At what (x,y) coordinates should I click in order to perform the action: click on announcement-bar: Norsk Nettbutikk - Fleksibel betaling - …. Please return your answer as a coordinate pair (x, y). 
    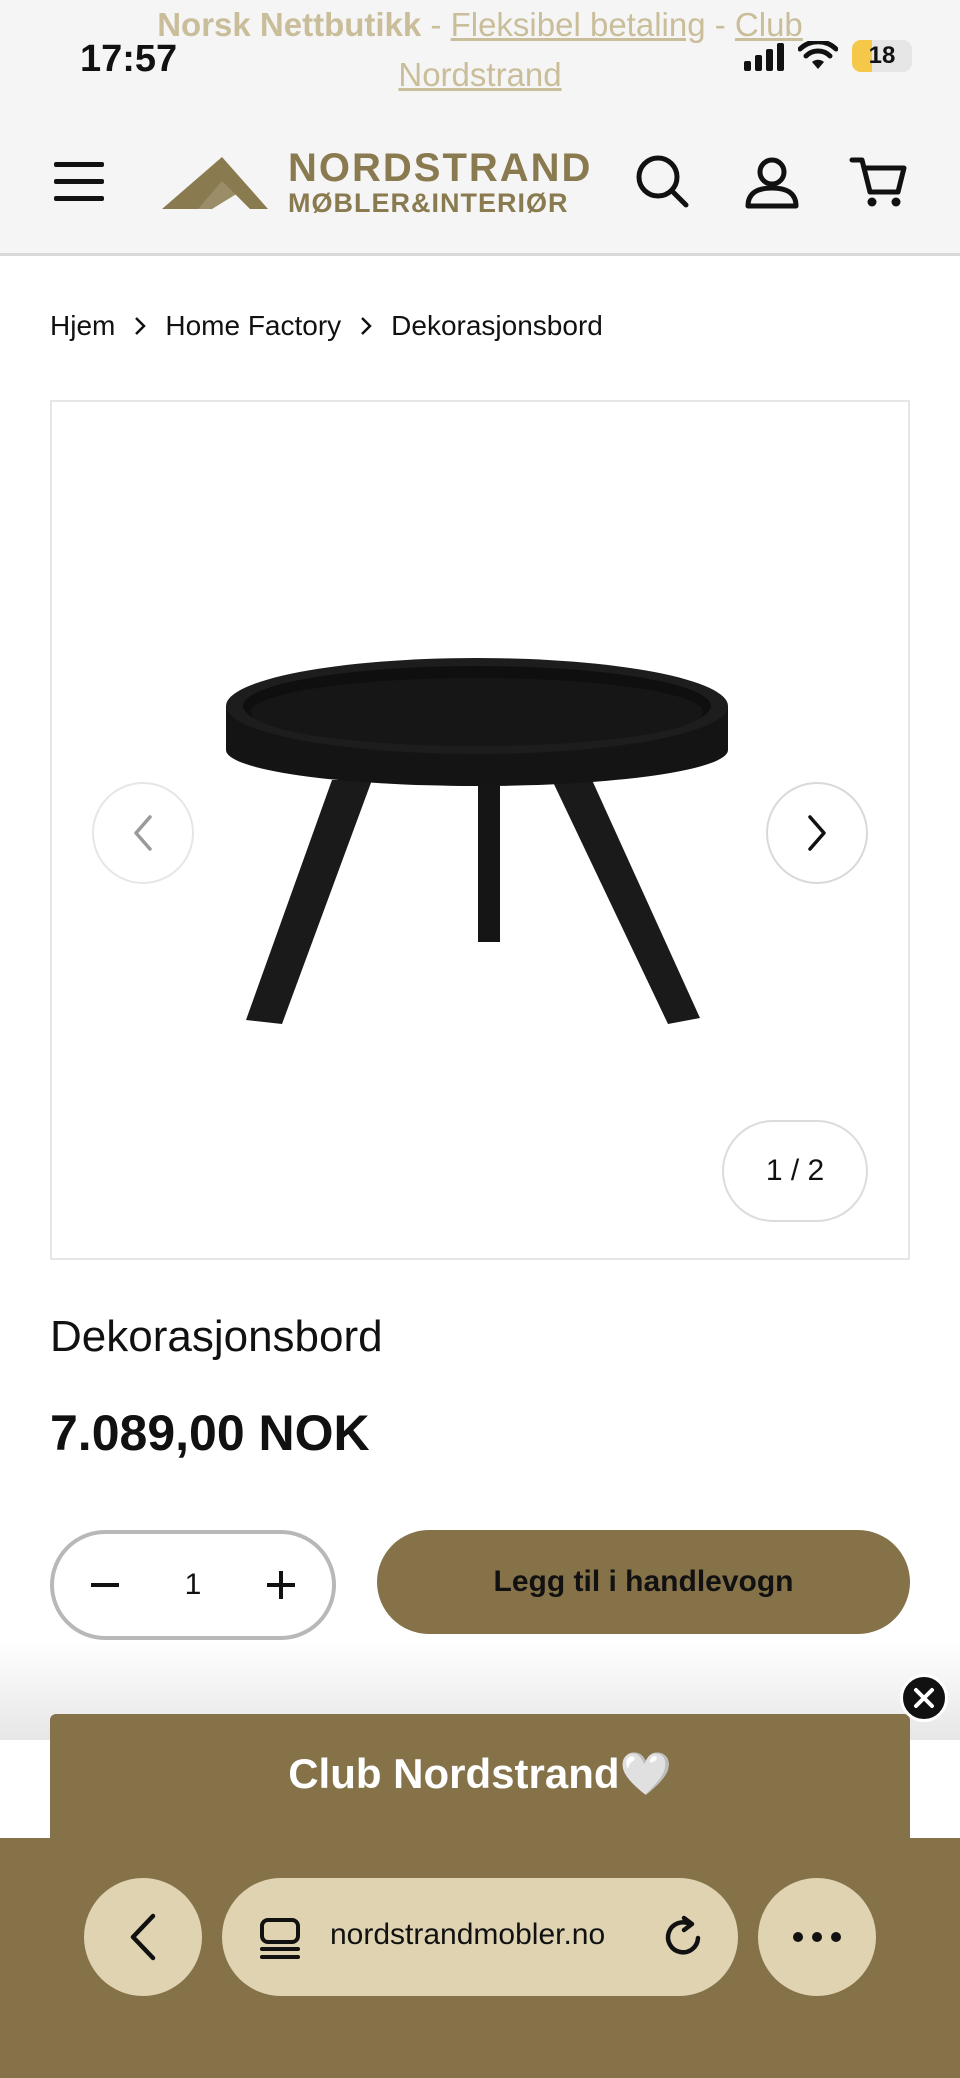
    Looking at the image, I should click on (480, 50).